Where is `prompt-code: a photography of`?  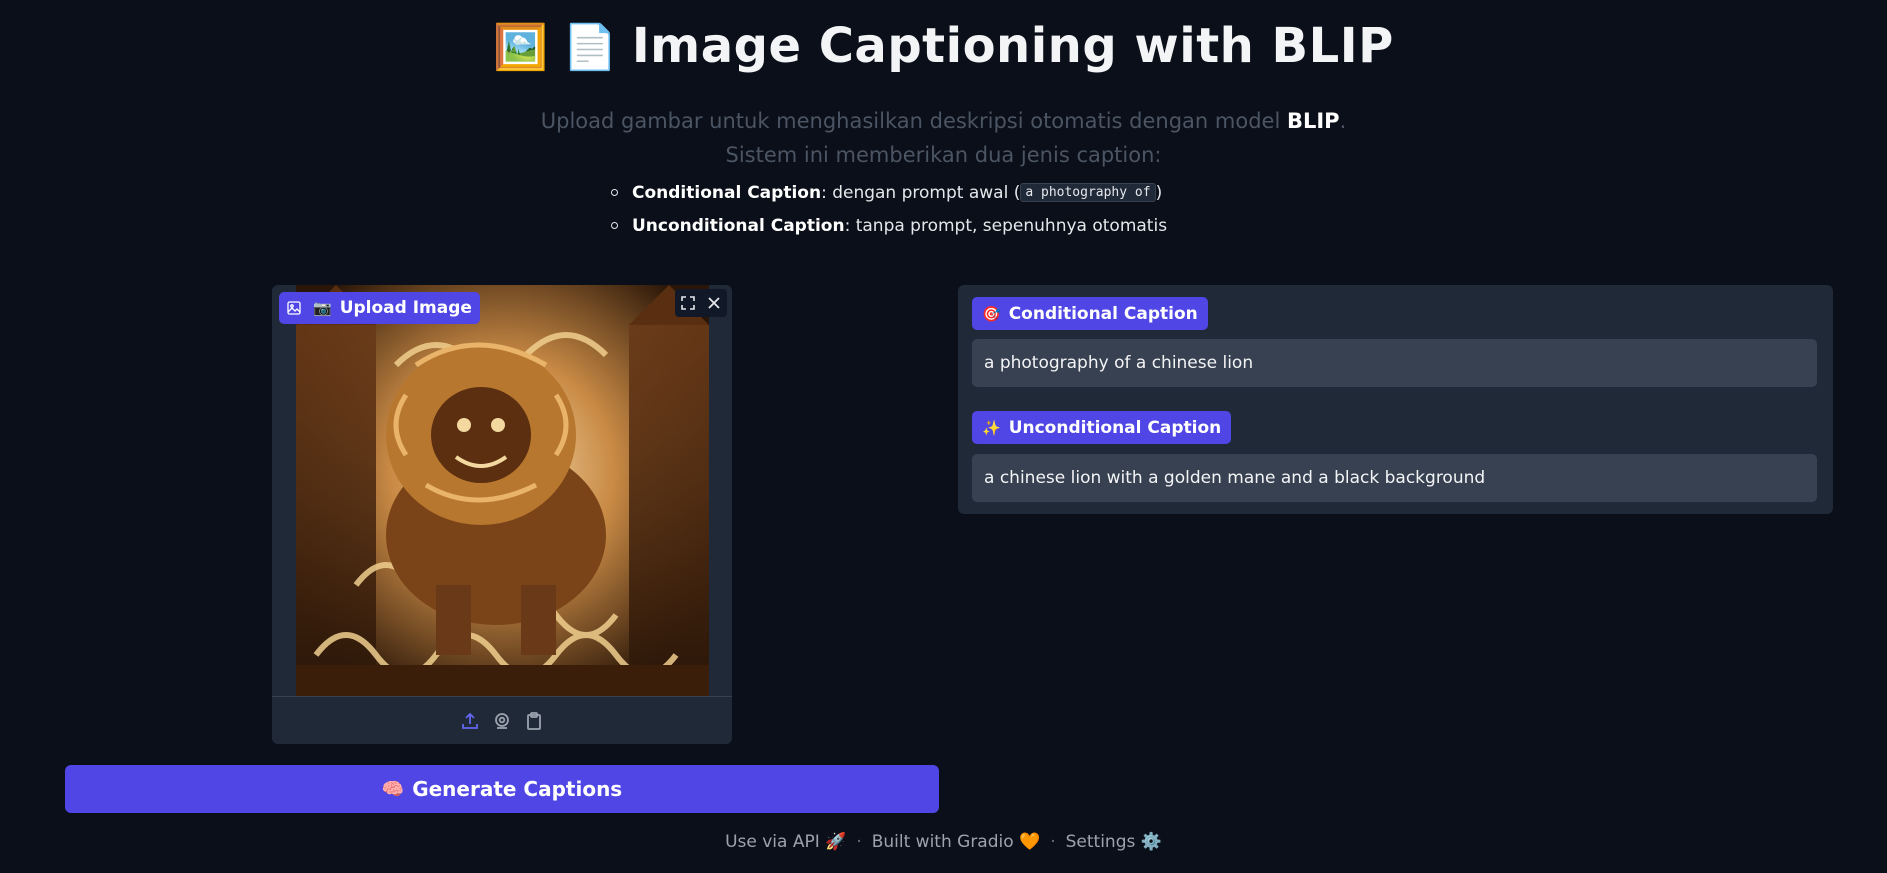
prompt-code: a photography of is located at coordinates (1088, 192).